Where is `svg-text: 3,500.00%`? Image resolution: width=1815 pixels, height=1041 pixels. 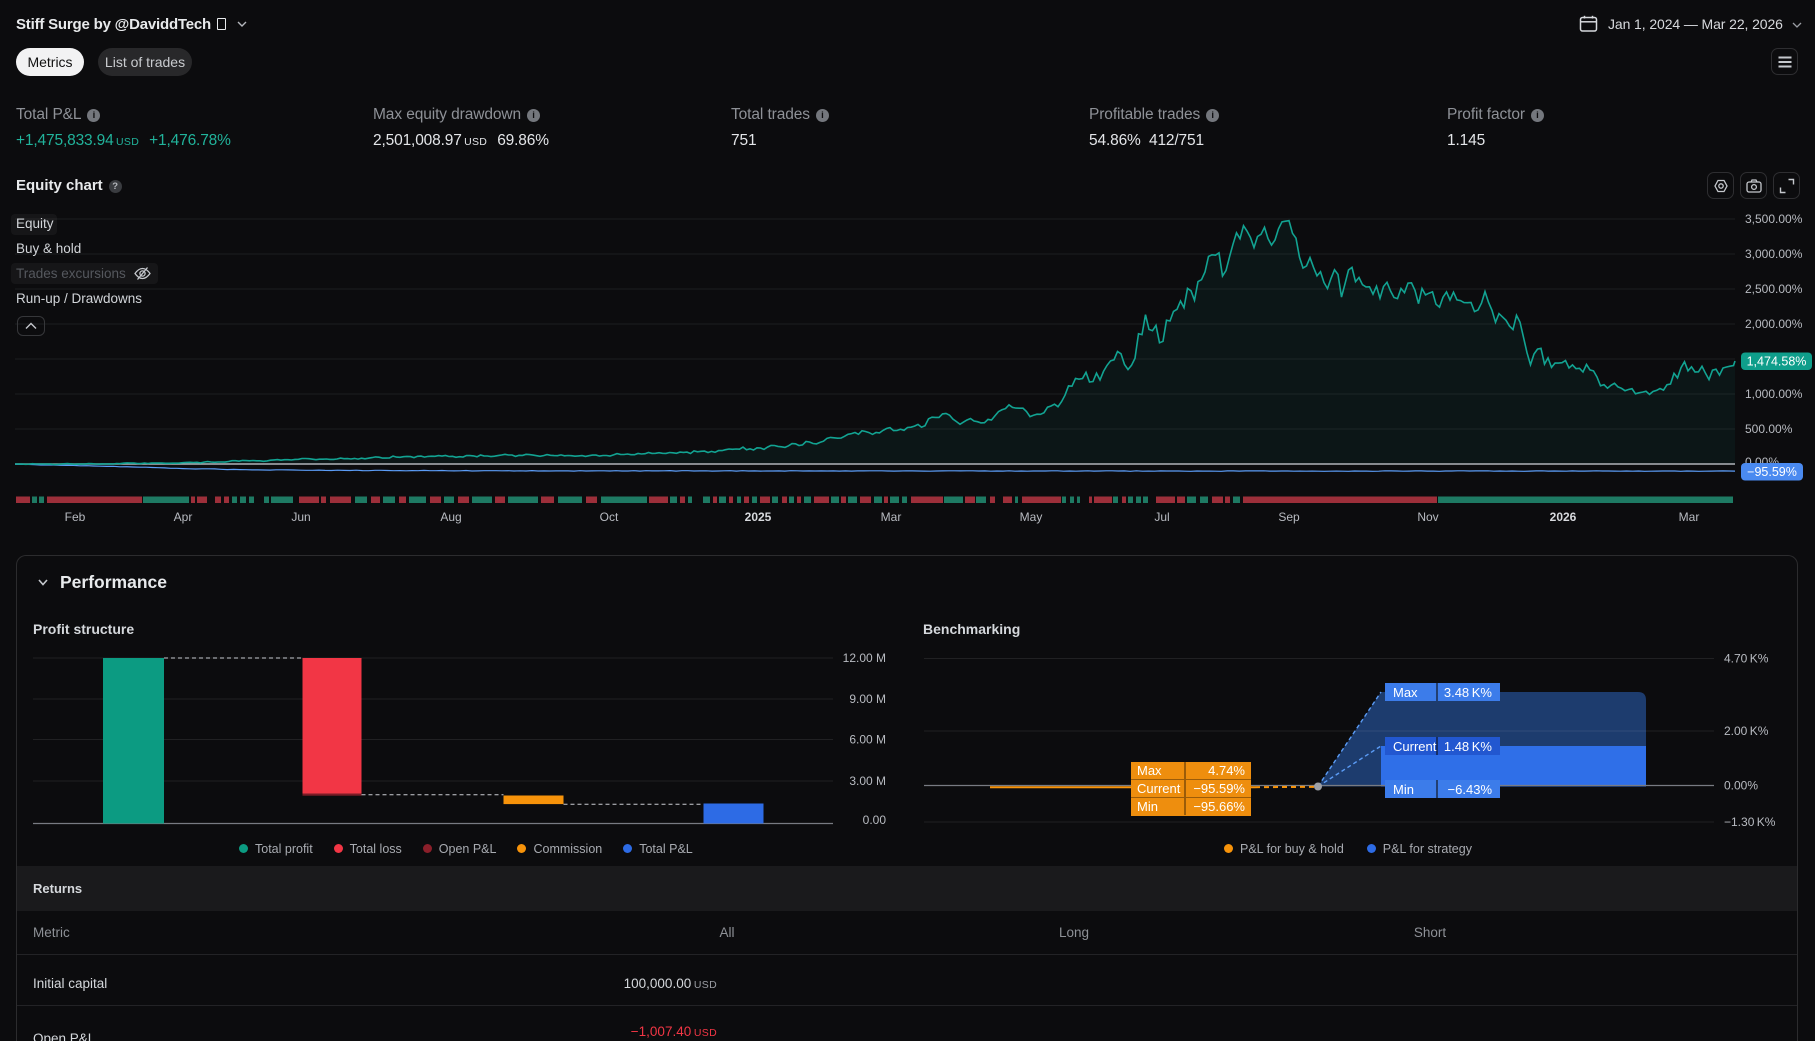 svg-text: 3,500.00% is located at coordinates (1774, 219).